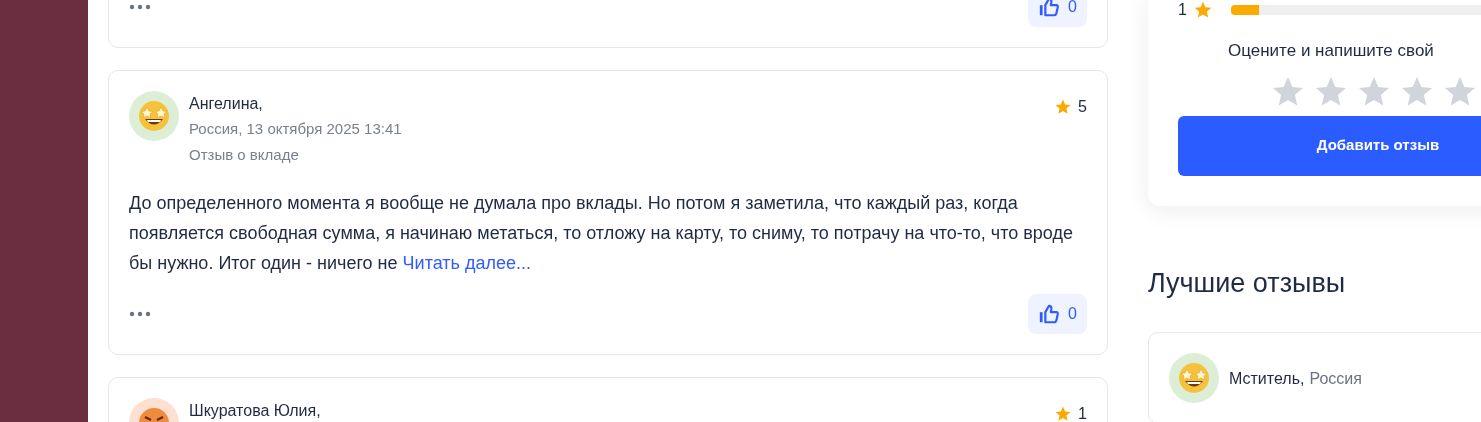 This screenshot has height=422, width=1481. Describe the element at coordinates (1331, 51) in the screenshot. I see `rating-prompt: Оцените и напишите свой` at that location.